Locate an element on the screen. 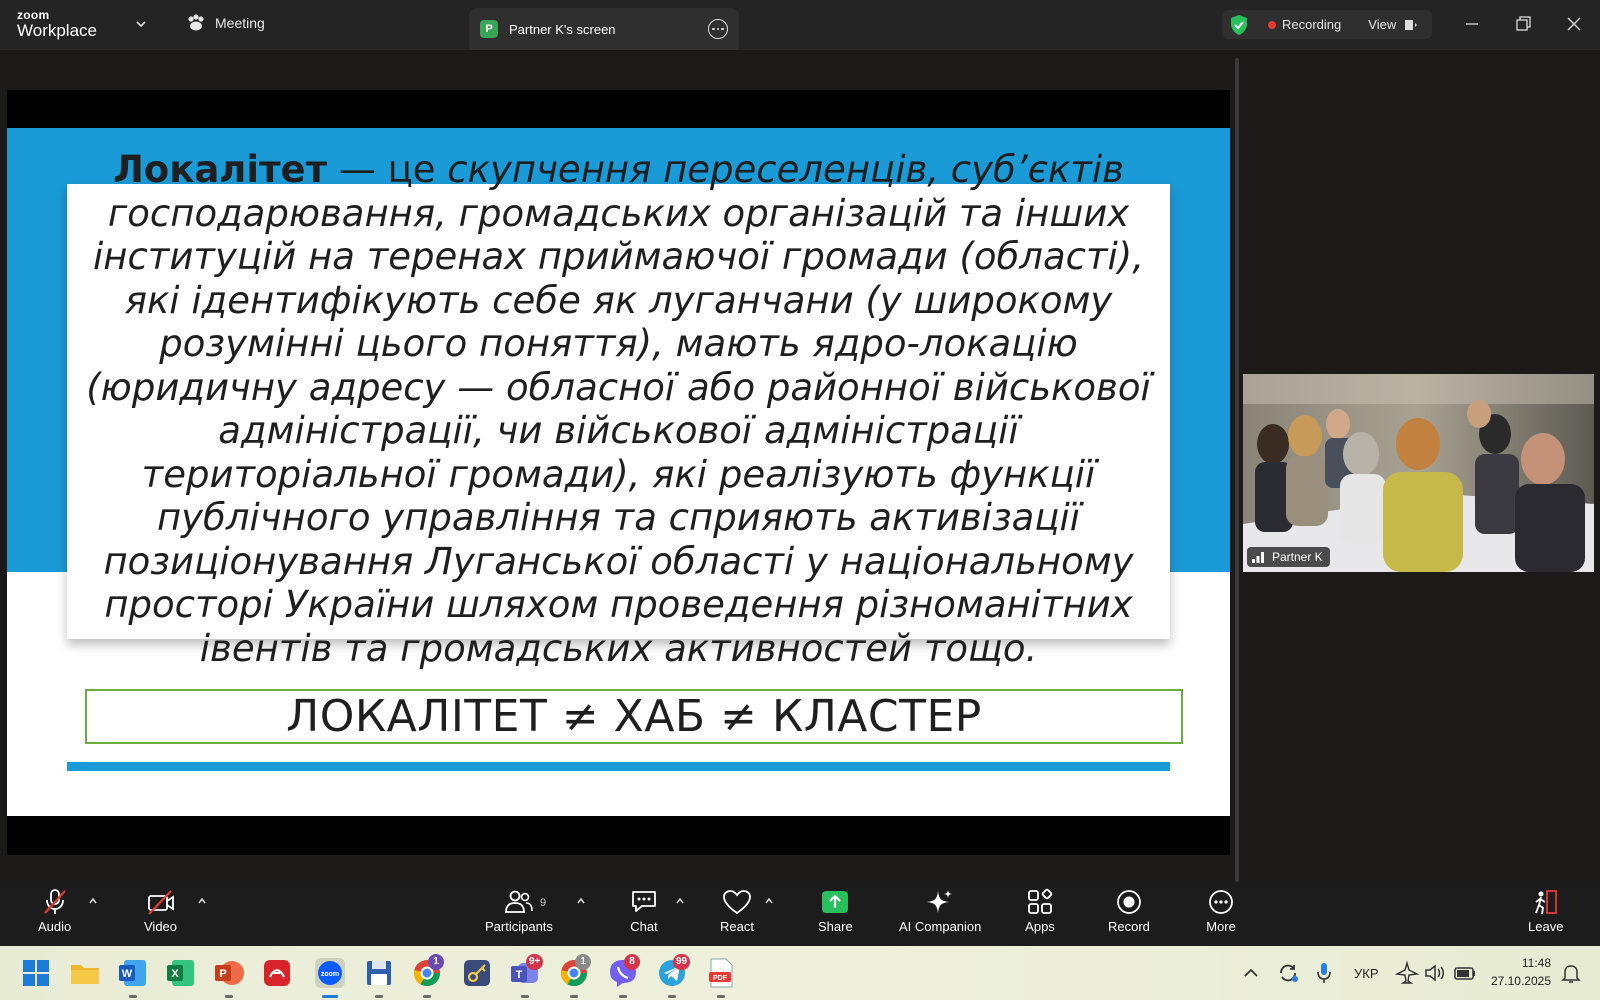 This screenshot has width=1600, height=1000. slide-blue-line is located at coordinates (618, 766).